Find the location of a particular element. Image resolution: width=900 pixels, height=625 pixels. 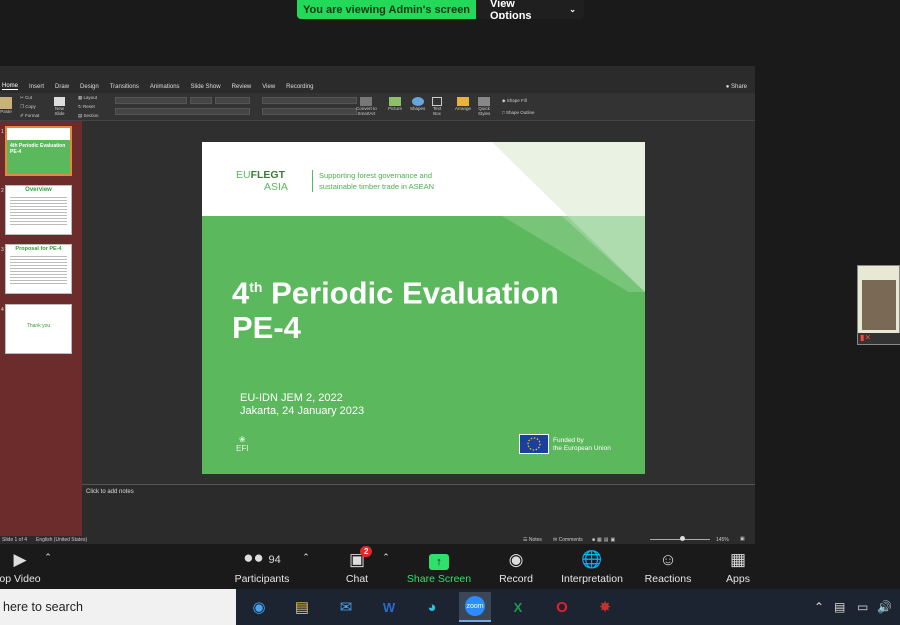

leaf-icon: ❀ is located at coordinates (242, 439).